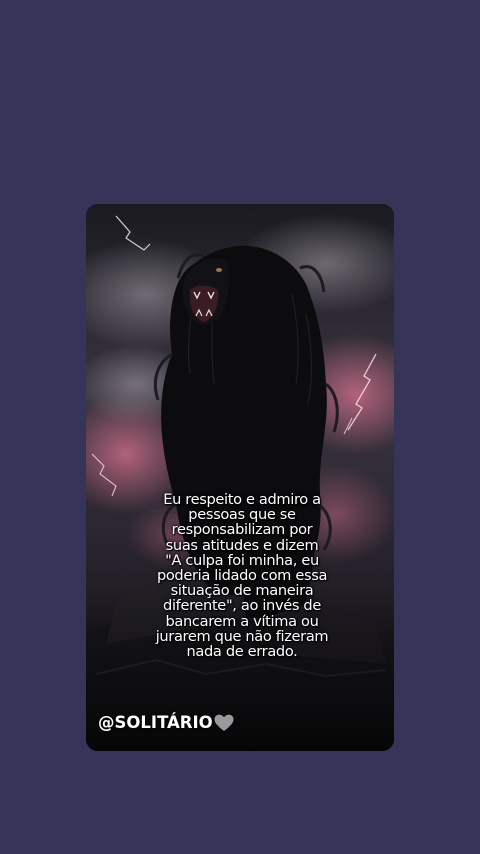  I want to click on username-handle: @SOLITÁRIO, so click(166, 723).